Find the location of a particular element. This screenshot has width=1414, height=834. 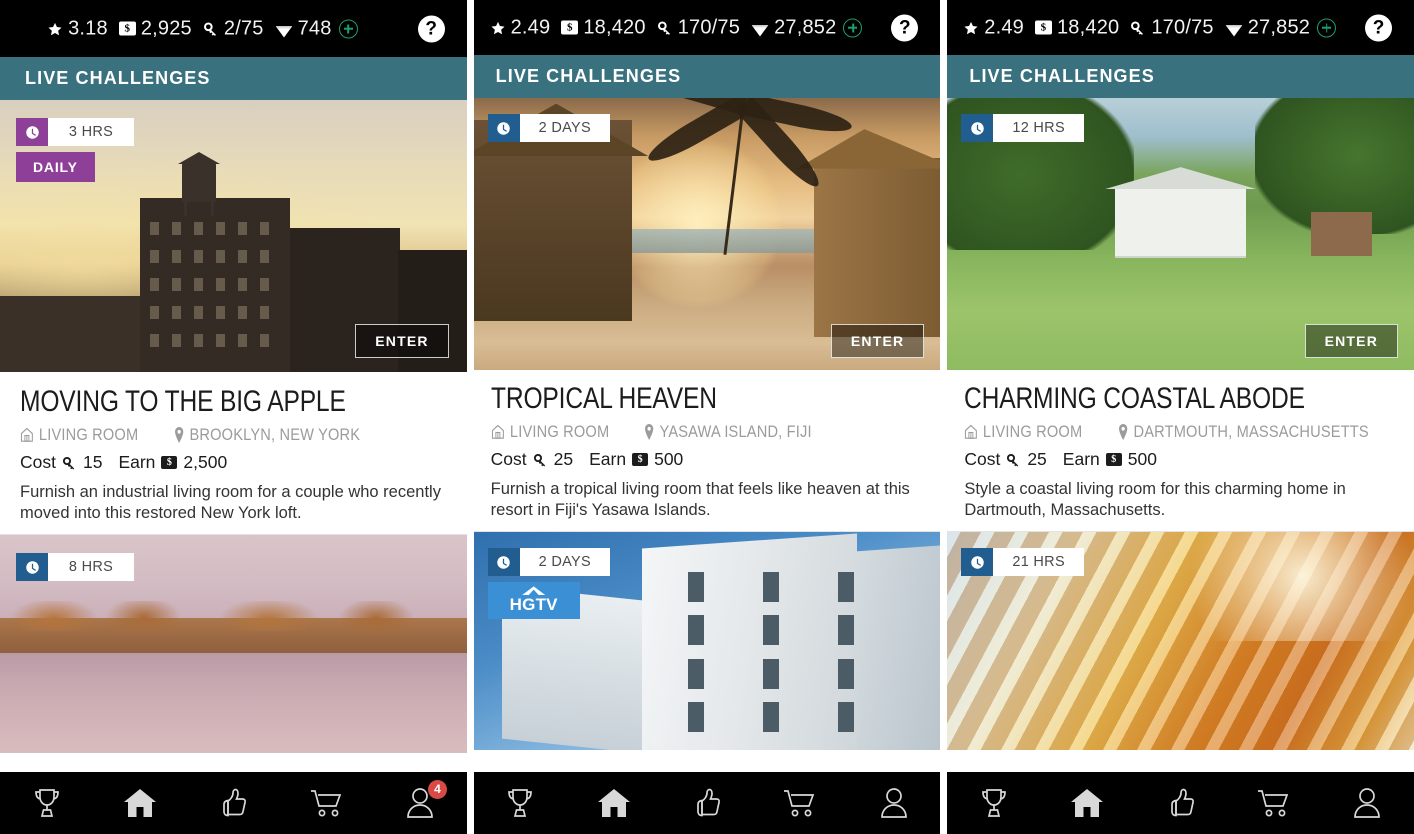

timer-label: 8 HRS is located at coordinates (91, 567).